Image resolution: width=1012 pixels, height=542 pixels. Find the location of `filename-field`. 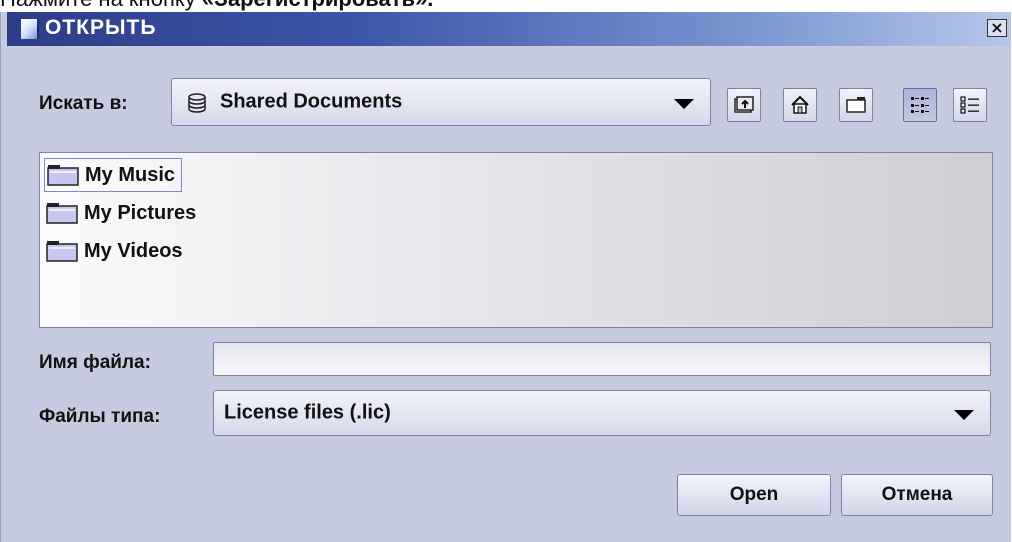

filename-field is located at coordinates (602, 359).